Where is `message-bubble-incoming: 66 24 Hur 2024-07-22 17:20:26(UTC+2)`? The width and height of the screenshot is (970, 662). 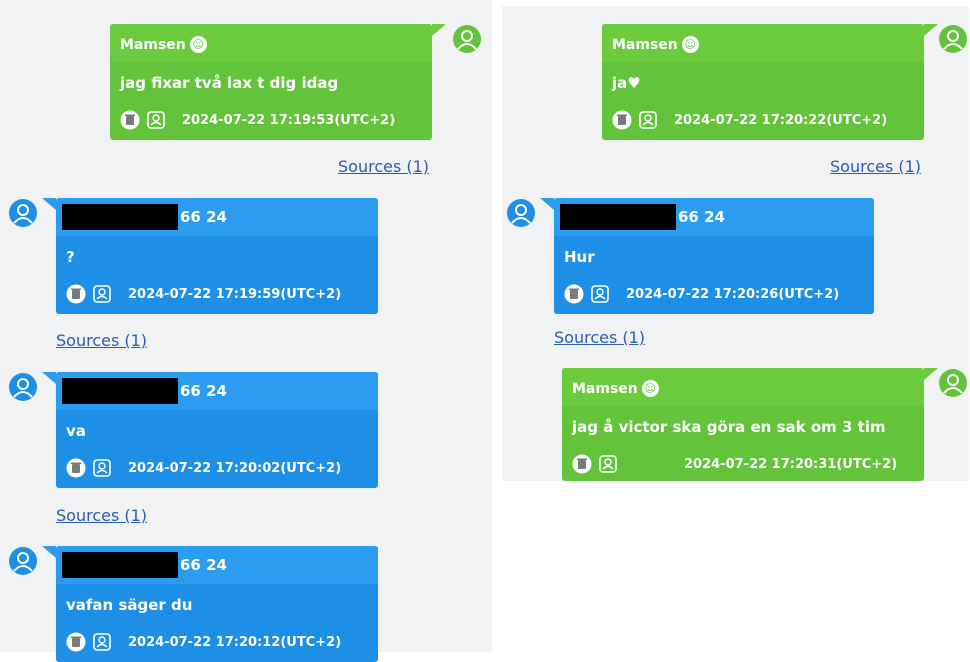
message-bubble-incoming: 66 24 Hur 2024-07-22 17:20:26(UTC+2) is located at coordinates (714, 256).